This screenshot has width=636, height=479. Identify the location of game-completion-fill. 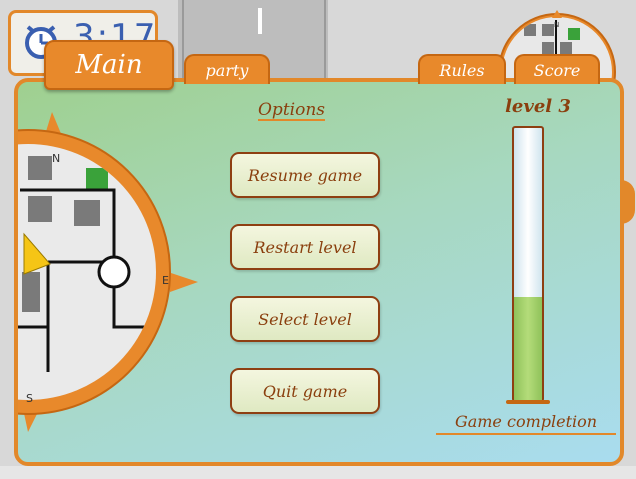
(528, 348).